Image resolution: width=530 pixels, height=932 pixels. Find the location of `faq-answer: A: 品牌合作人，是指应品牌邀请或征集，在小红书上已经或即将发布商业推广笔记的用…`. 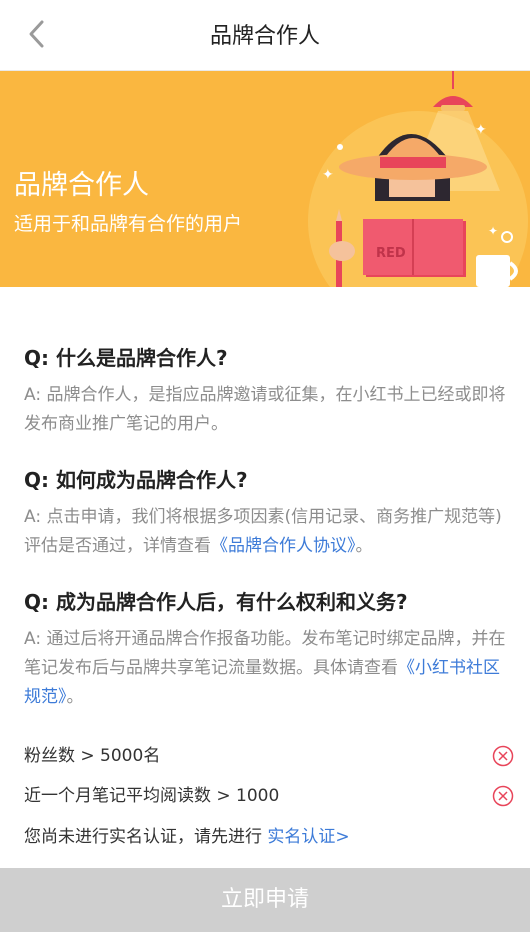

faq-answer: A: 品牌合作人，是指应品牌邀请或征集，在小红书上已经或即将发布商业推广笔记的用… is located at coordinates (265, 410).